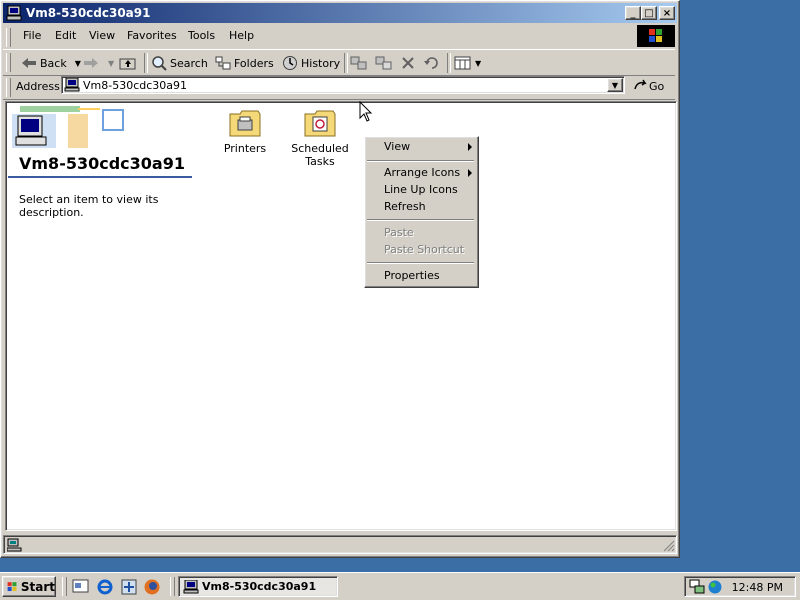 Image resolution: width=800 pixels, height=600 pixels. Describe the element at coordinates (431, 63) in the screenshot. I see `undo-icon` at that location.